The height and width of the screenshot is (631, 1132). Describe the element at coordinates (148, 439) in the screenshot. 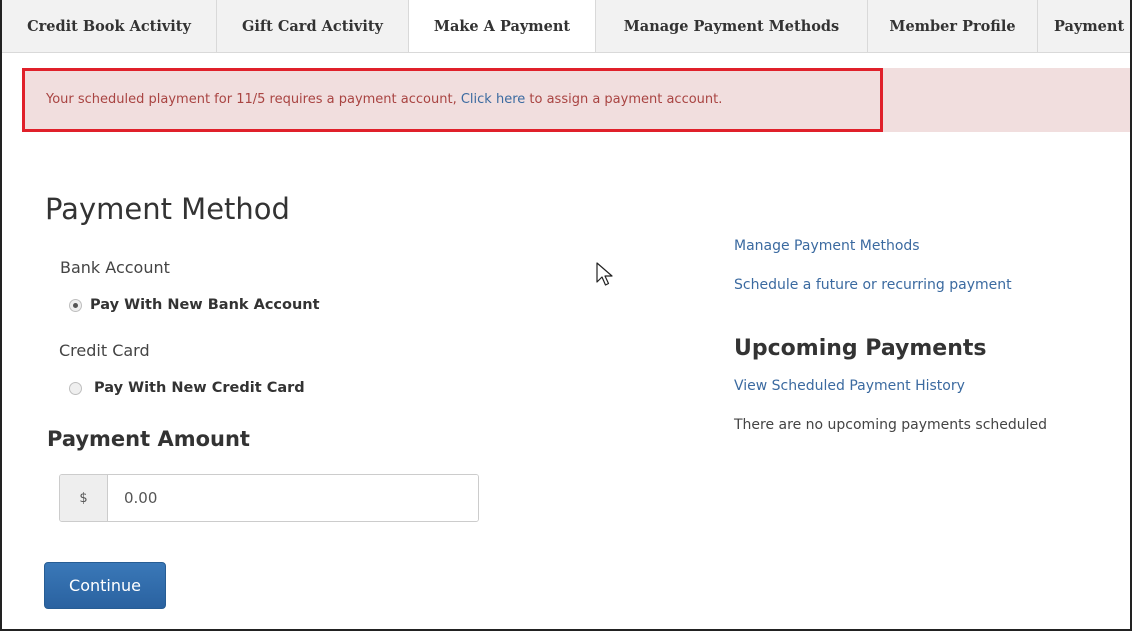

I see `payment-amount-title: Payment Amount` at that location.